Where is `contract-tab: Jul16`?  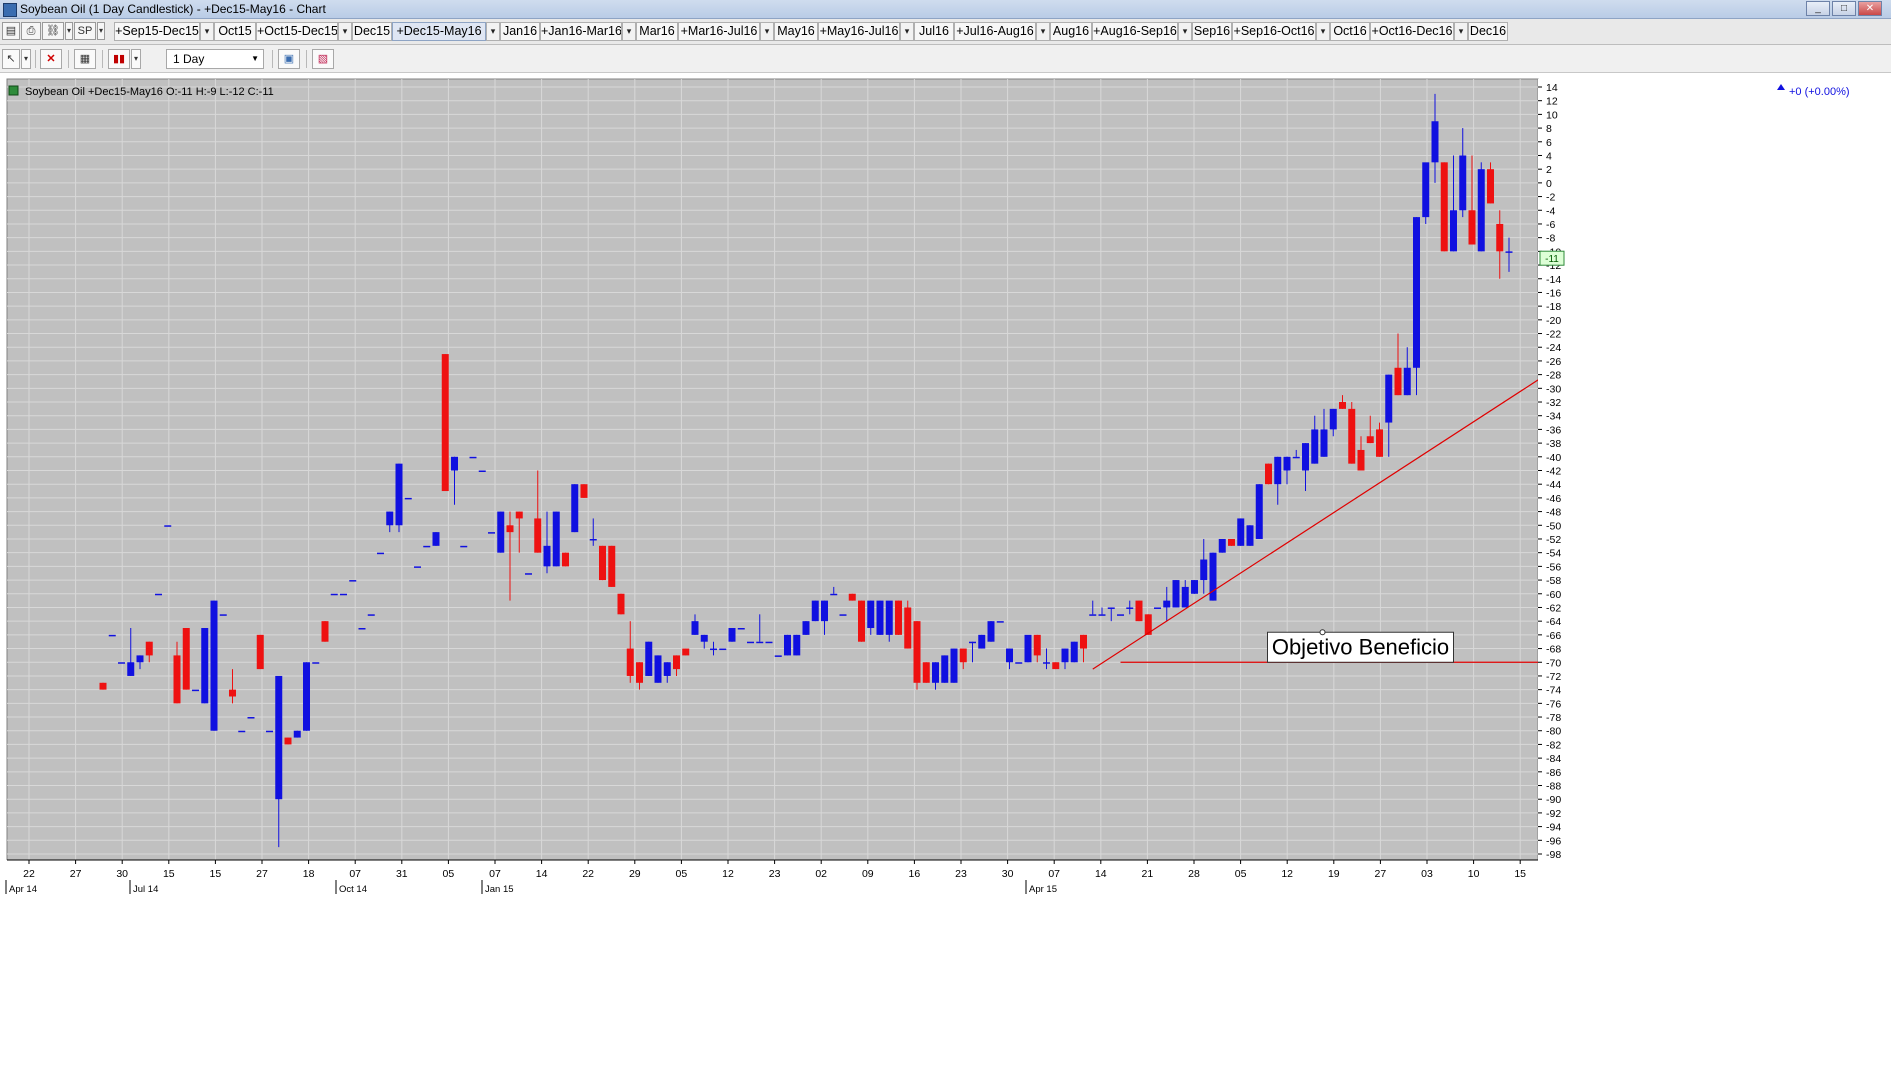 contract-tab: Jul16 is located at coordinates (934, 31).